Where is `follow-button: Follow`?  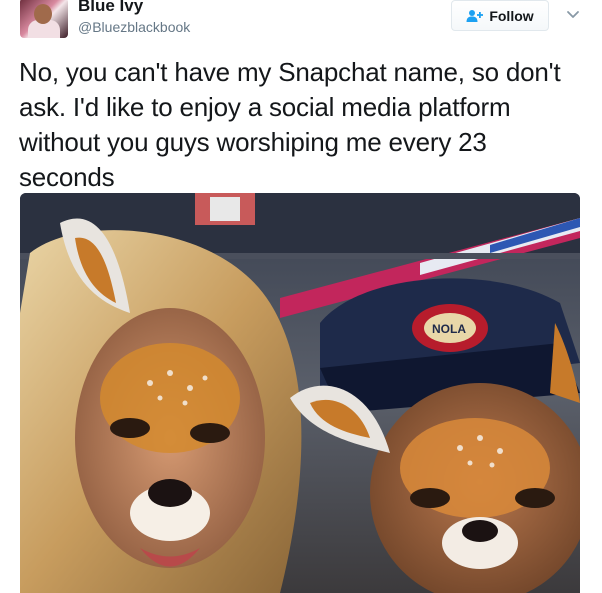
follow-button: Follow is located at coordinates (500, 15).